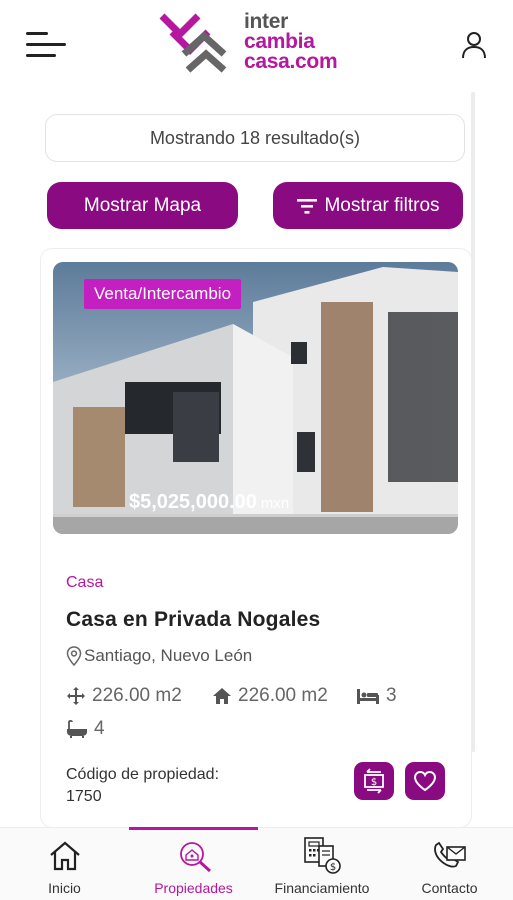 Image resolution: width=513 pixels, height=900 pixels. What do you see at coordinates (449, 888) in the screenshot?
I see `nav-label-contacto: Contacto` at bounding box center [449, 888].